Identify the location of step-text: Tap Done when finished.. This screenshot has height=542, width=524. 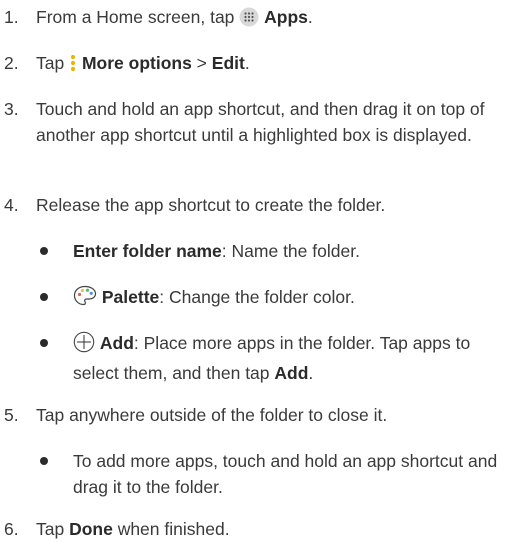
(133, 529).